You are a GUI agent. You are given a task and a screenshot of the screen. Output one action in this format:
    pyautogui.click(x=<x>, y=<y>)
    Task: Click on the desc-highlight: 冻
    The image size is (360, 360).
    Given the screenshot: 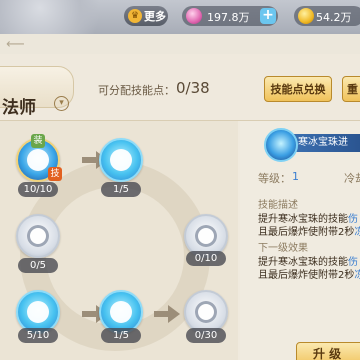 What is the action you would take?
    pyautogui.click(x=357, y=232)
    